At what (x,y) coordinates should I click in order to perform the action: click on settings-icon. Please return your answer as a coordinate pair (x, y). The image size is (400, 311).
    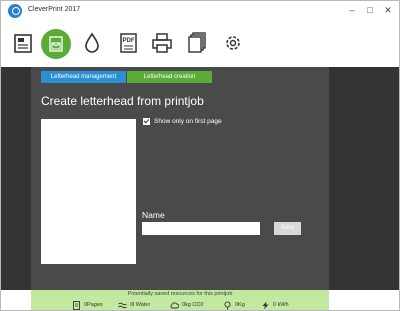
    Looking at the image, I should click on (233, 43).